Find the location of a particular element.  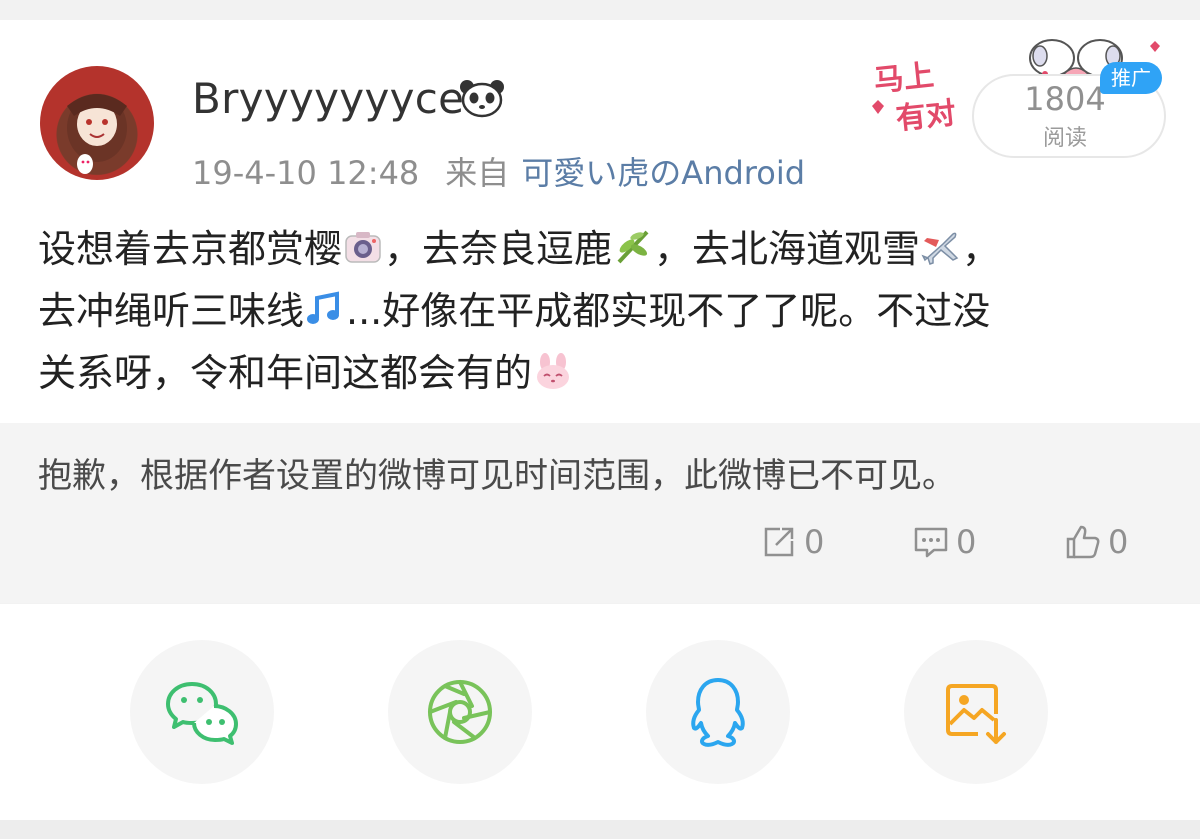

post-line-2: 去冲绳听三味线 ...好像在平成都实现不了了呢。不过没 is located at coordinates (603, 311).